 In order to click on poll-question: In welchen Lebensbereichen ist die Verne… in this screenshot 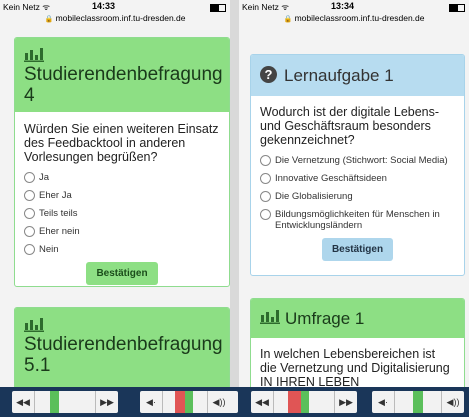, I will do `click(355, 368)`.